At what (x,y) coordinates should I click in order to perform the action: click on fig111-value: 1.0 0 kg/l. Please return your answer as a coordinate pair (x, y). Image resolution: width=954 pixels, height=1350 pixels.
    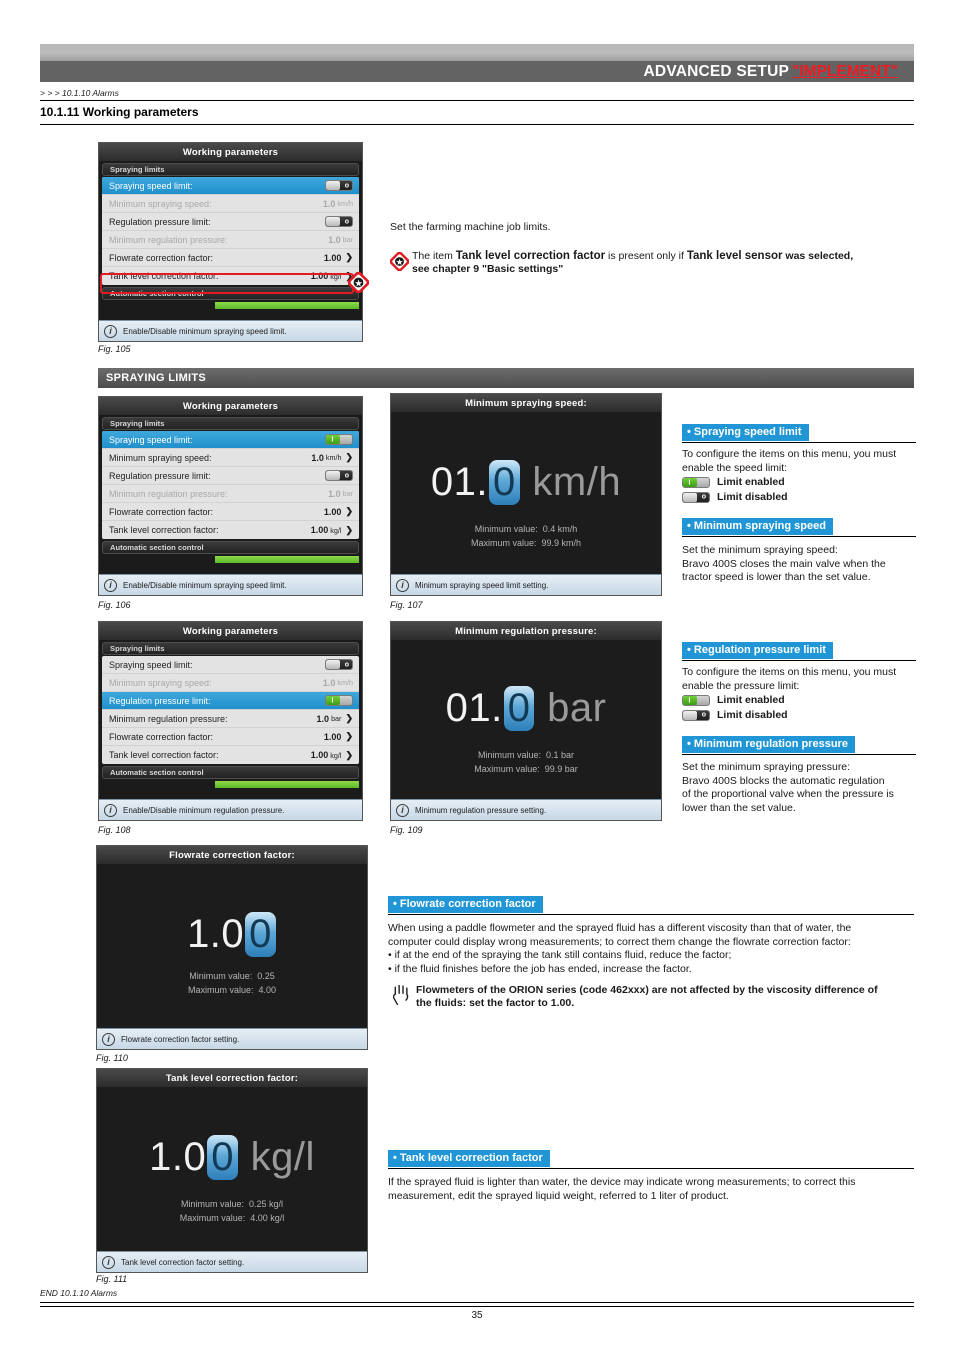
    Looking at the image, I should click on (232, 1157).